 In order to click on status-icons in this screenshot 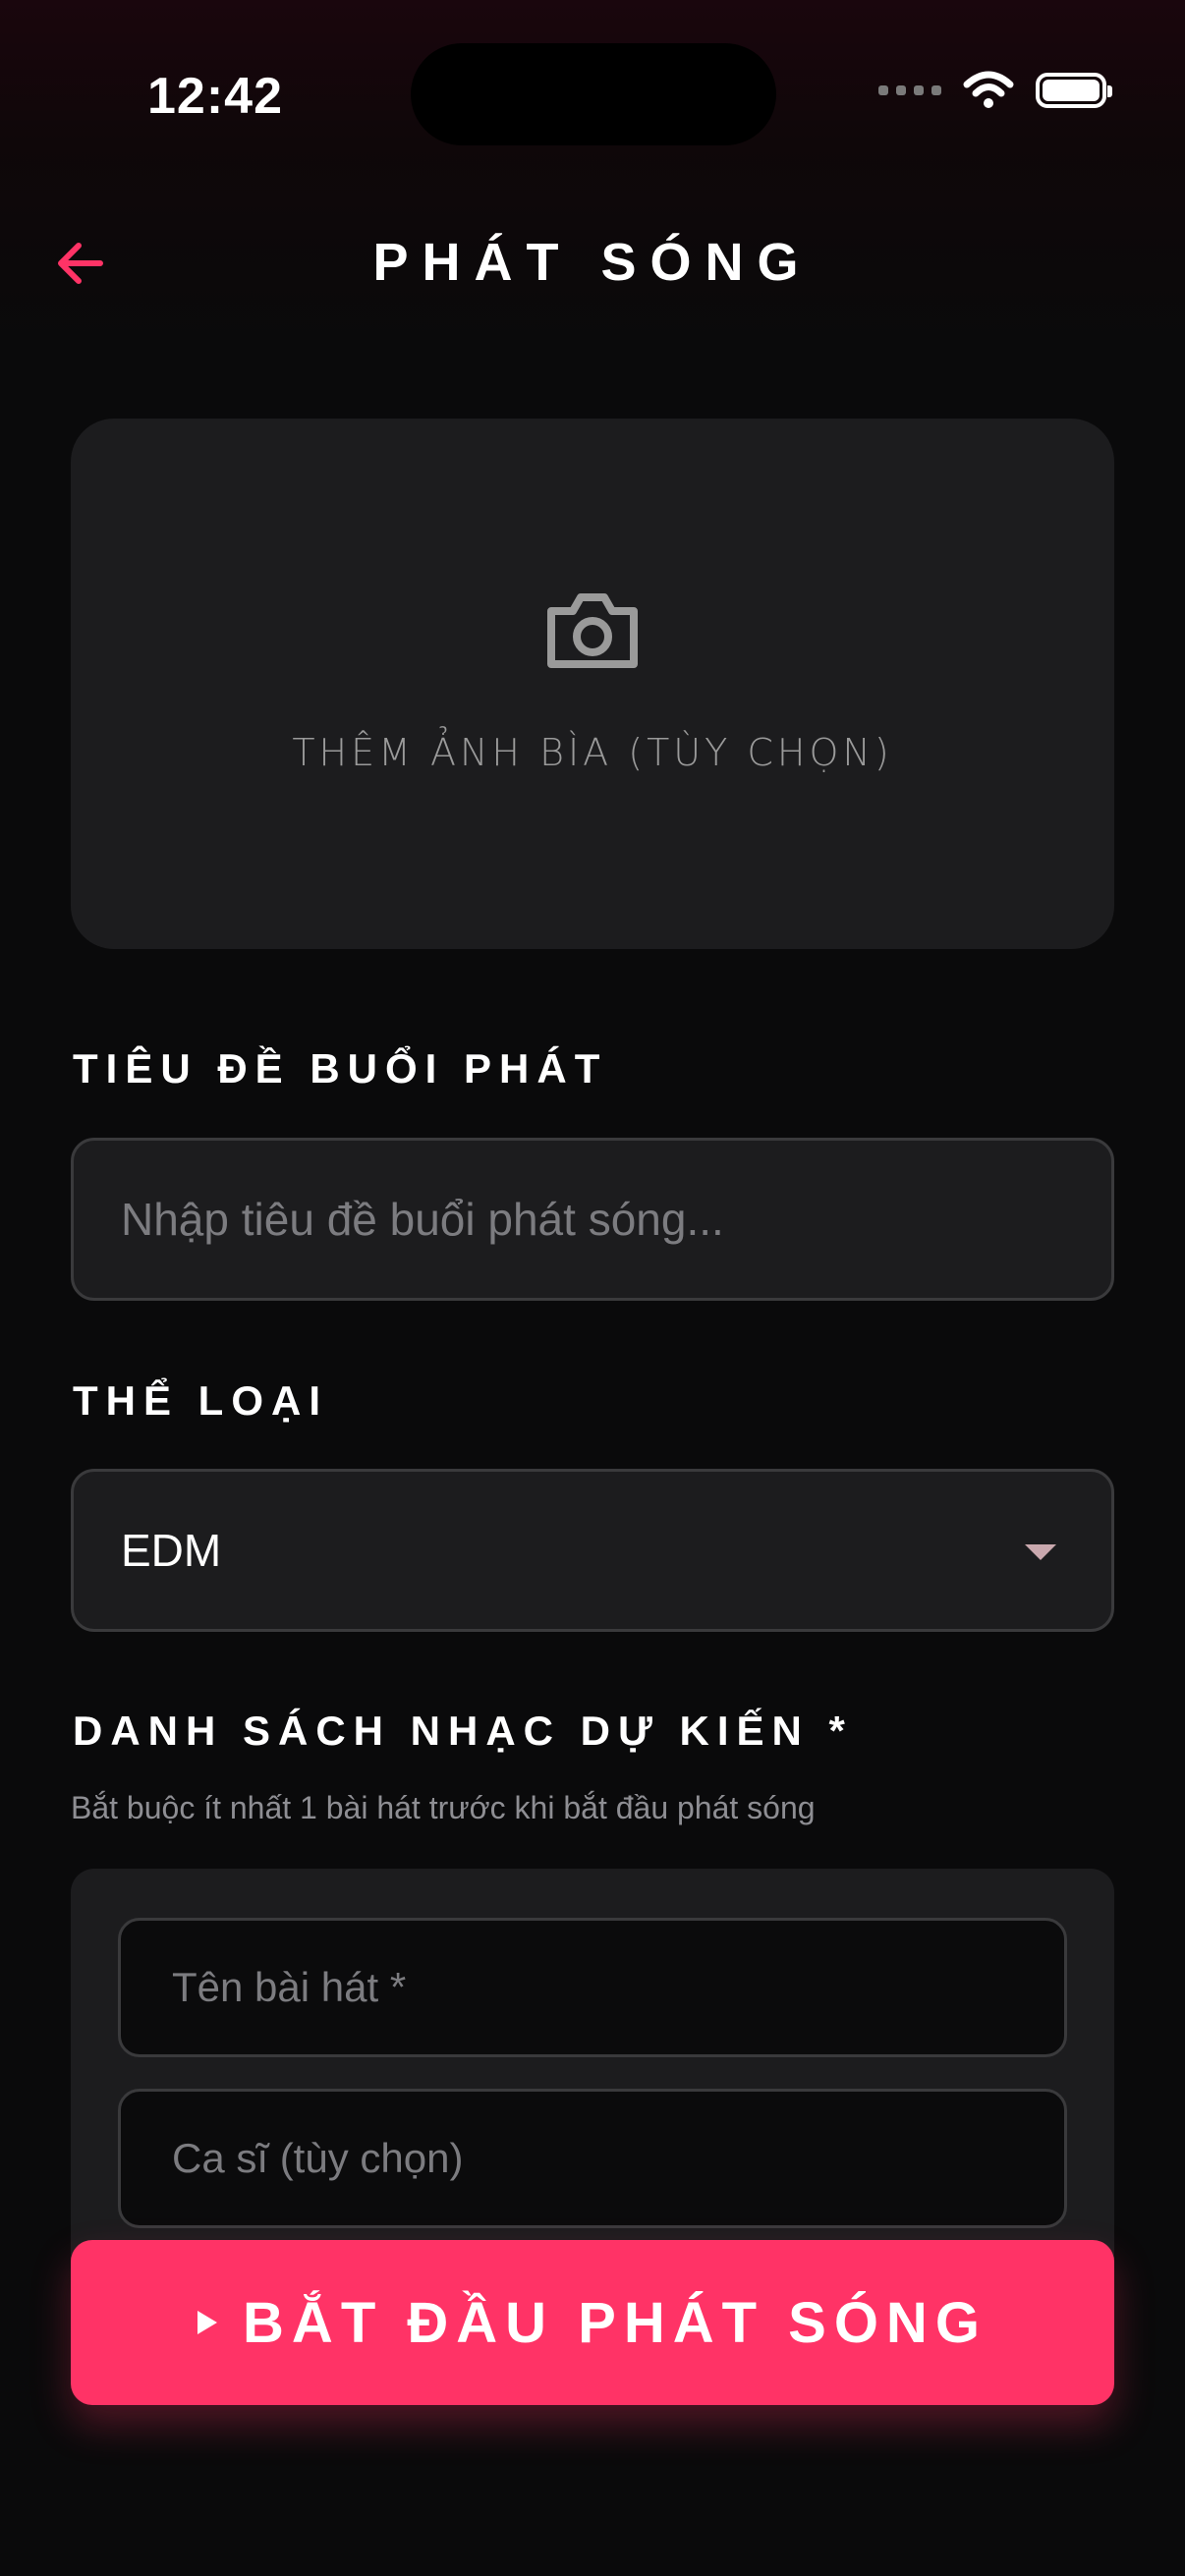, I will do `click(995, 90)`.